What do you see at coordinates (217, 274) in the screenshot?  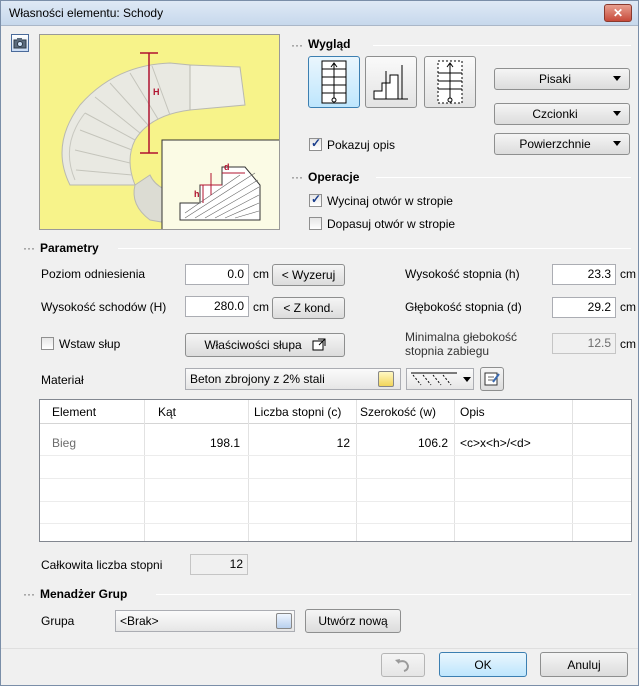 I see `poziom-input: 0.0` at bounding box center [217, 274].